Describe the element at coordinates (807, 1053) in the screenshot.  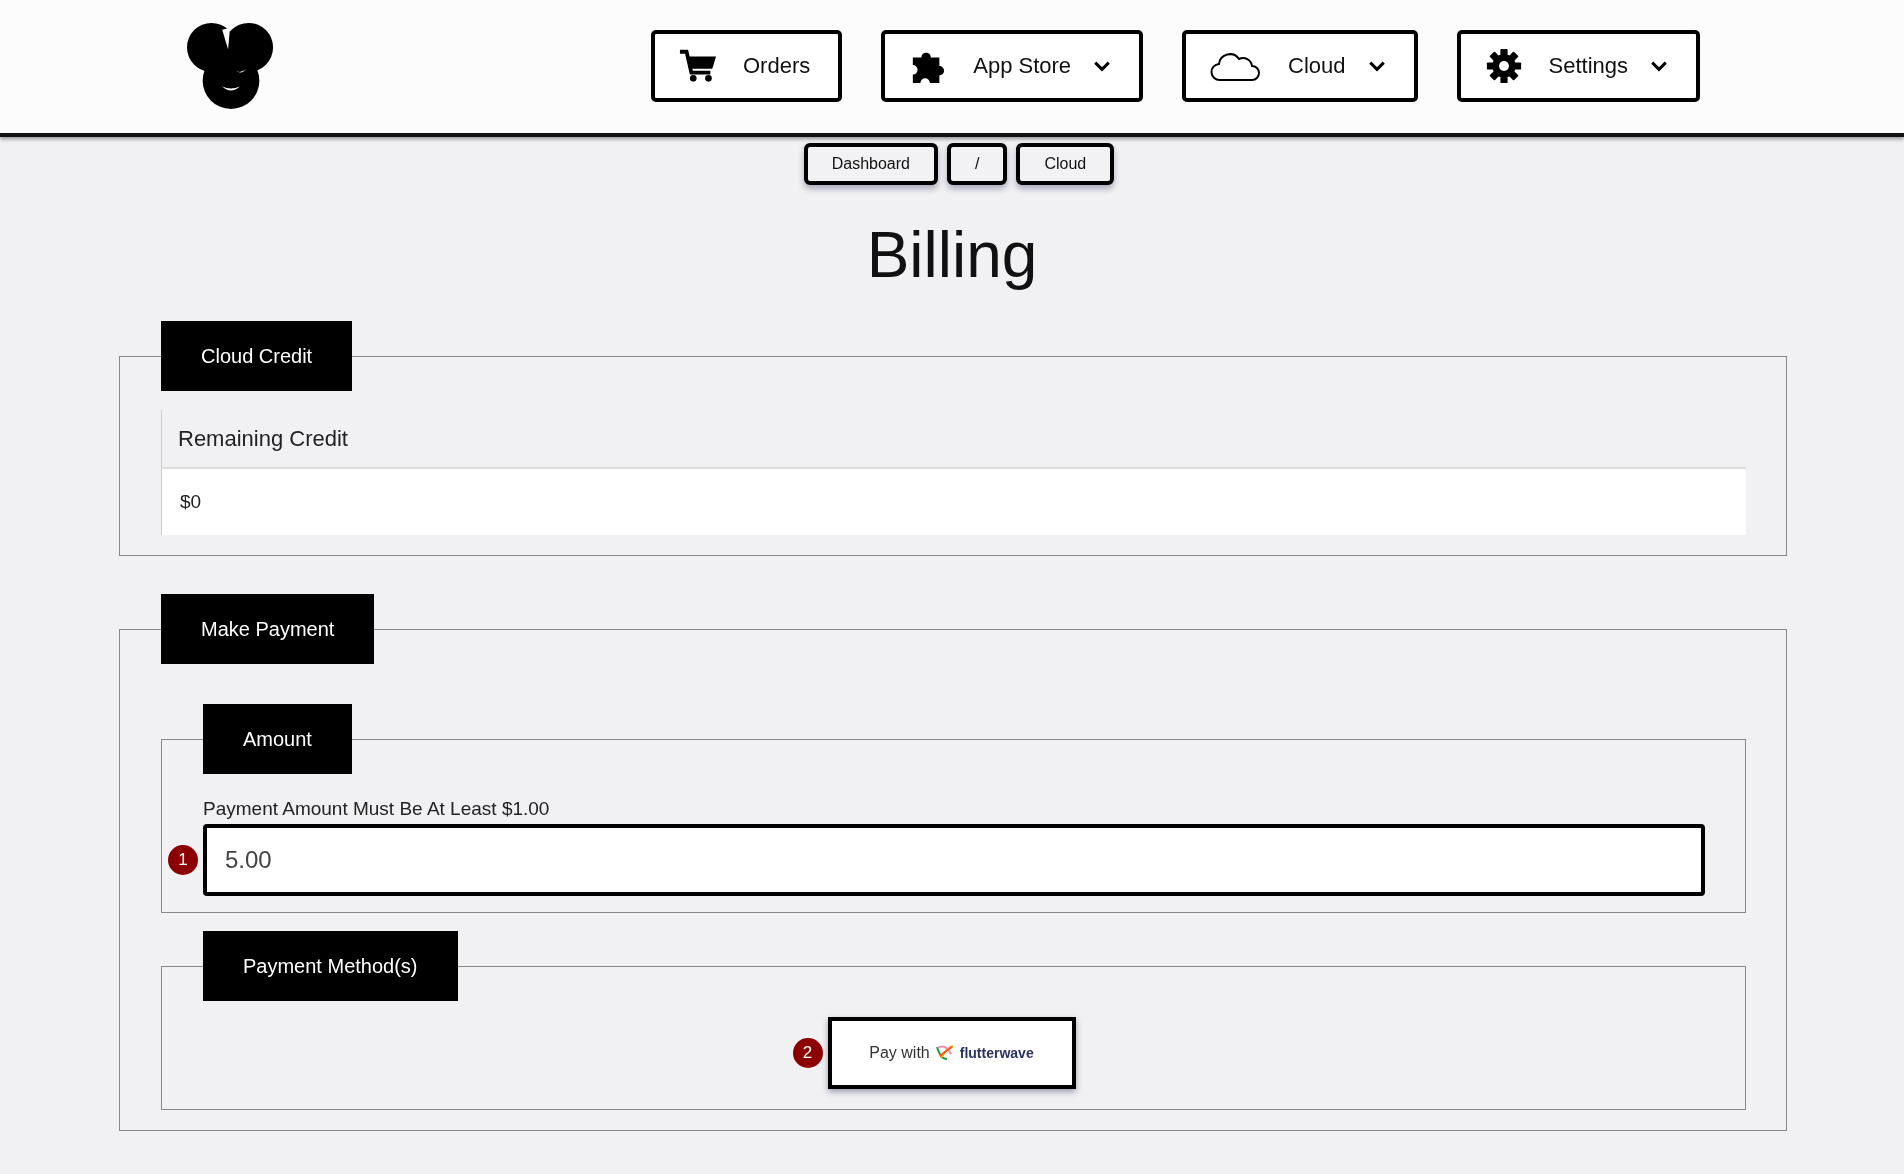
I see `step-badge: 2` at that location.